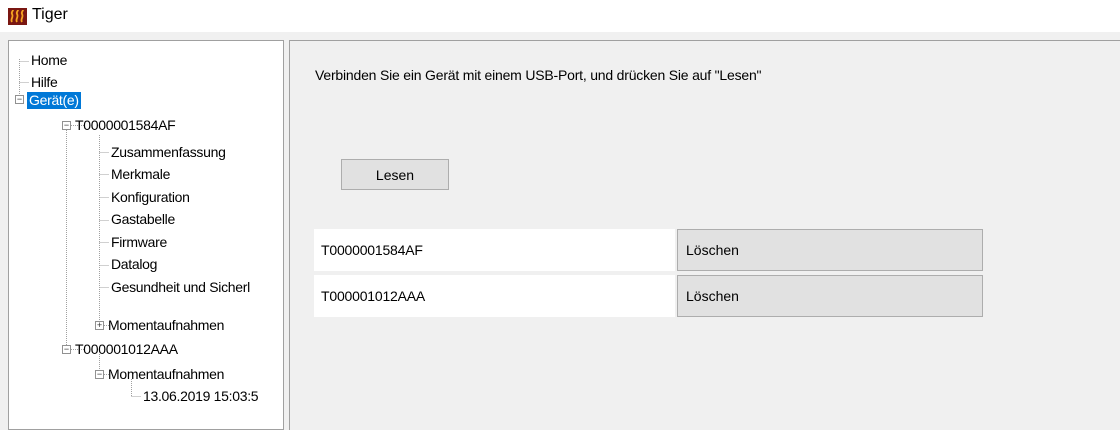  Describe the element at coordinates (125, 125) in the screenshot. I see `tree-item-device-1: T0000001584AF` at that location.